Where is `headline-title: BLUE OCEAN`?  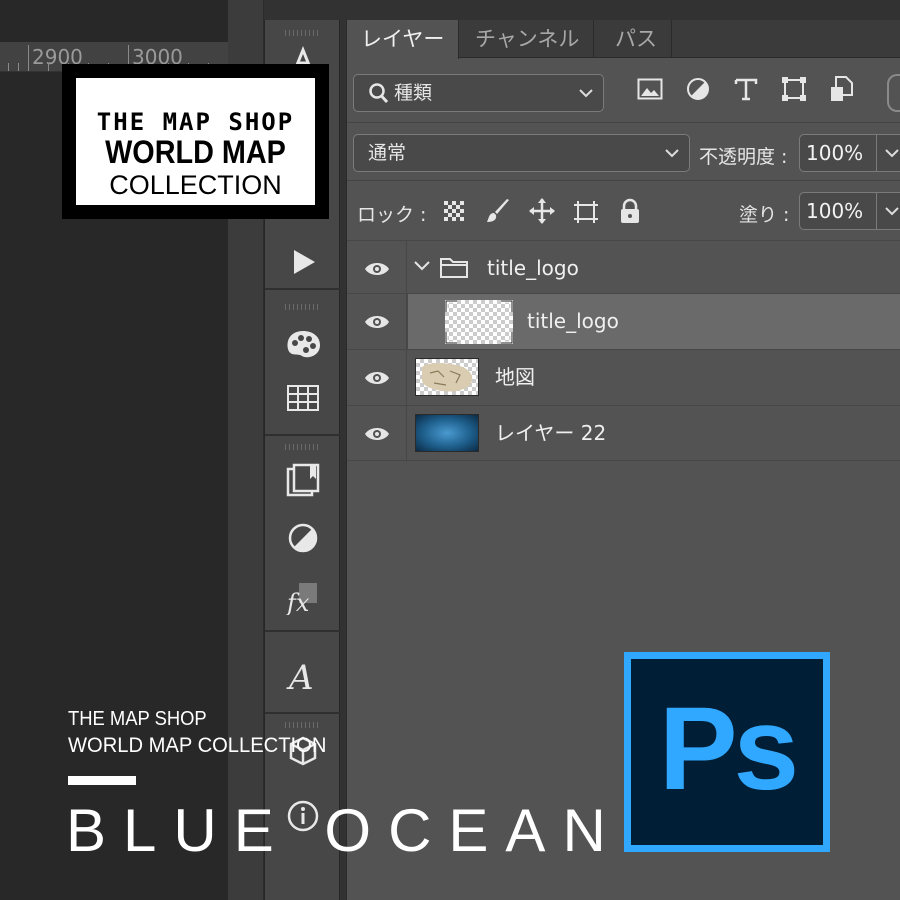
headline-title: BLUE OCEAN is located at coordinates (344, 830).